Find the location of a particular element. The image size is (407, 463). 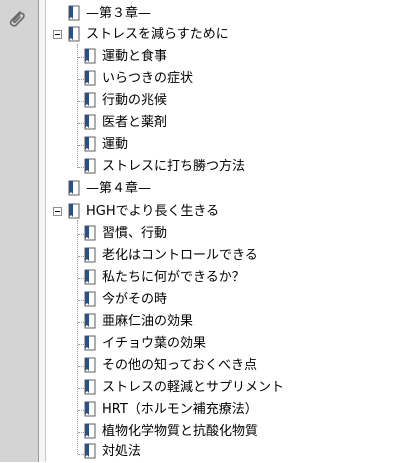

bookmark-label: 亜麻仁油の効果 is located at coordinates (148, 321).